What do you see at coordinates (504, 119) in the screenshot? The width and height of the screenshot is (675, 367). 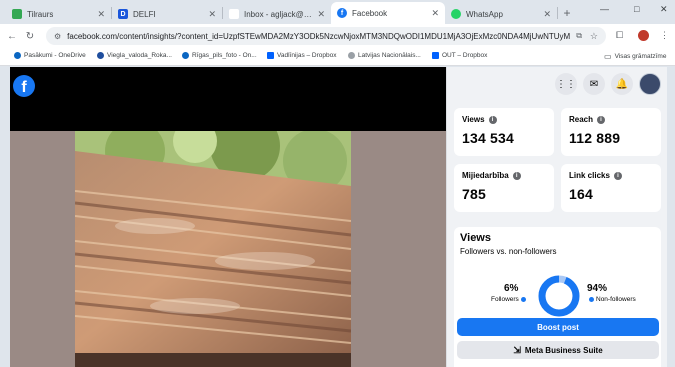 I see `stat-label: Views i` at bounding box center [504, 119].